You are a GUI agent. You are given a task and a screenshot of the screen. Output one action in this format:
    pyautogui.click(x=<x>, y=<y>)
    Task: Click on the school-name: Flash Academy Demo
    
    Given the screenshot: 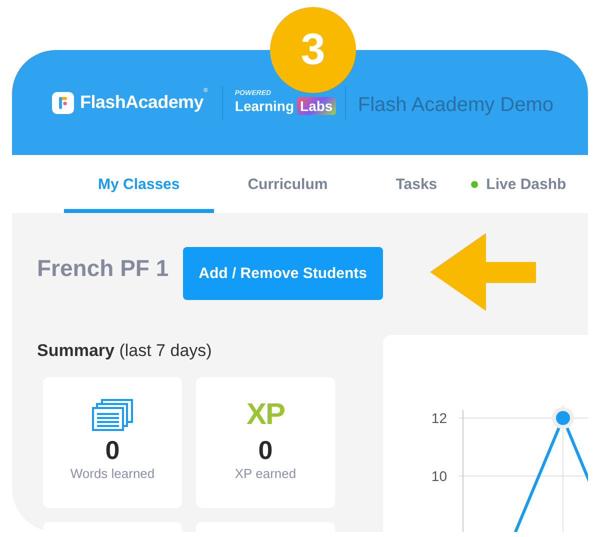 What is the action you would take?
    pyautogui.click(x=456, y=105)
    